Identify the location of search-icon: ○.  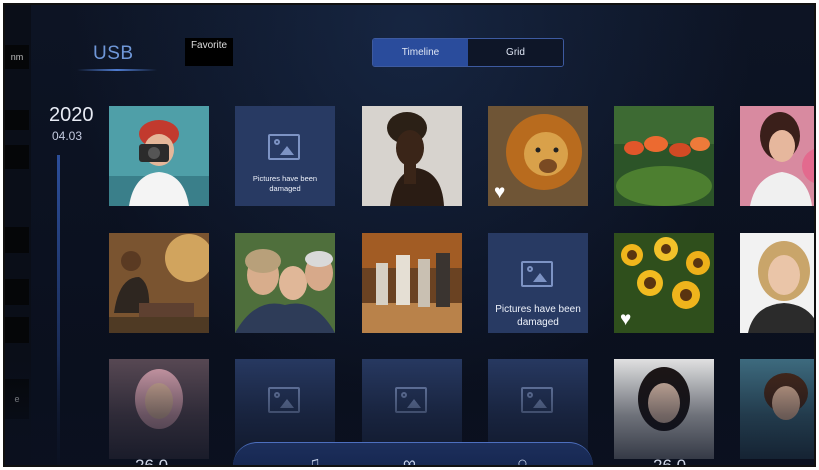
(522, 459).